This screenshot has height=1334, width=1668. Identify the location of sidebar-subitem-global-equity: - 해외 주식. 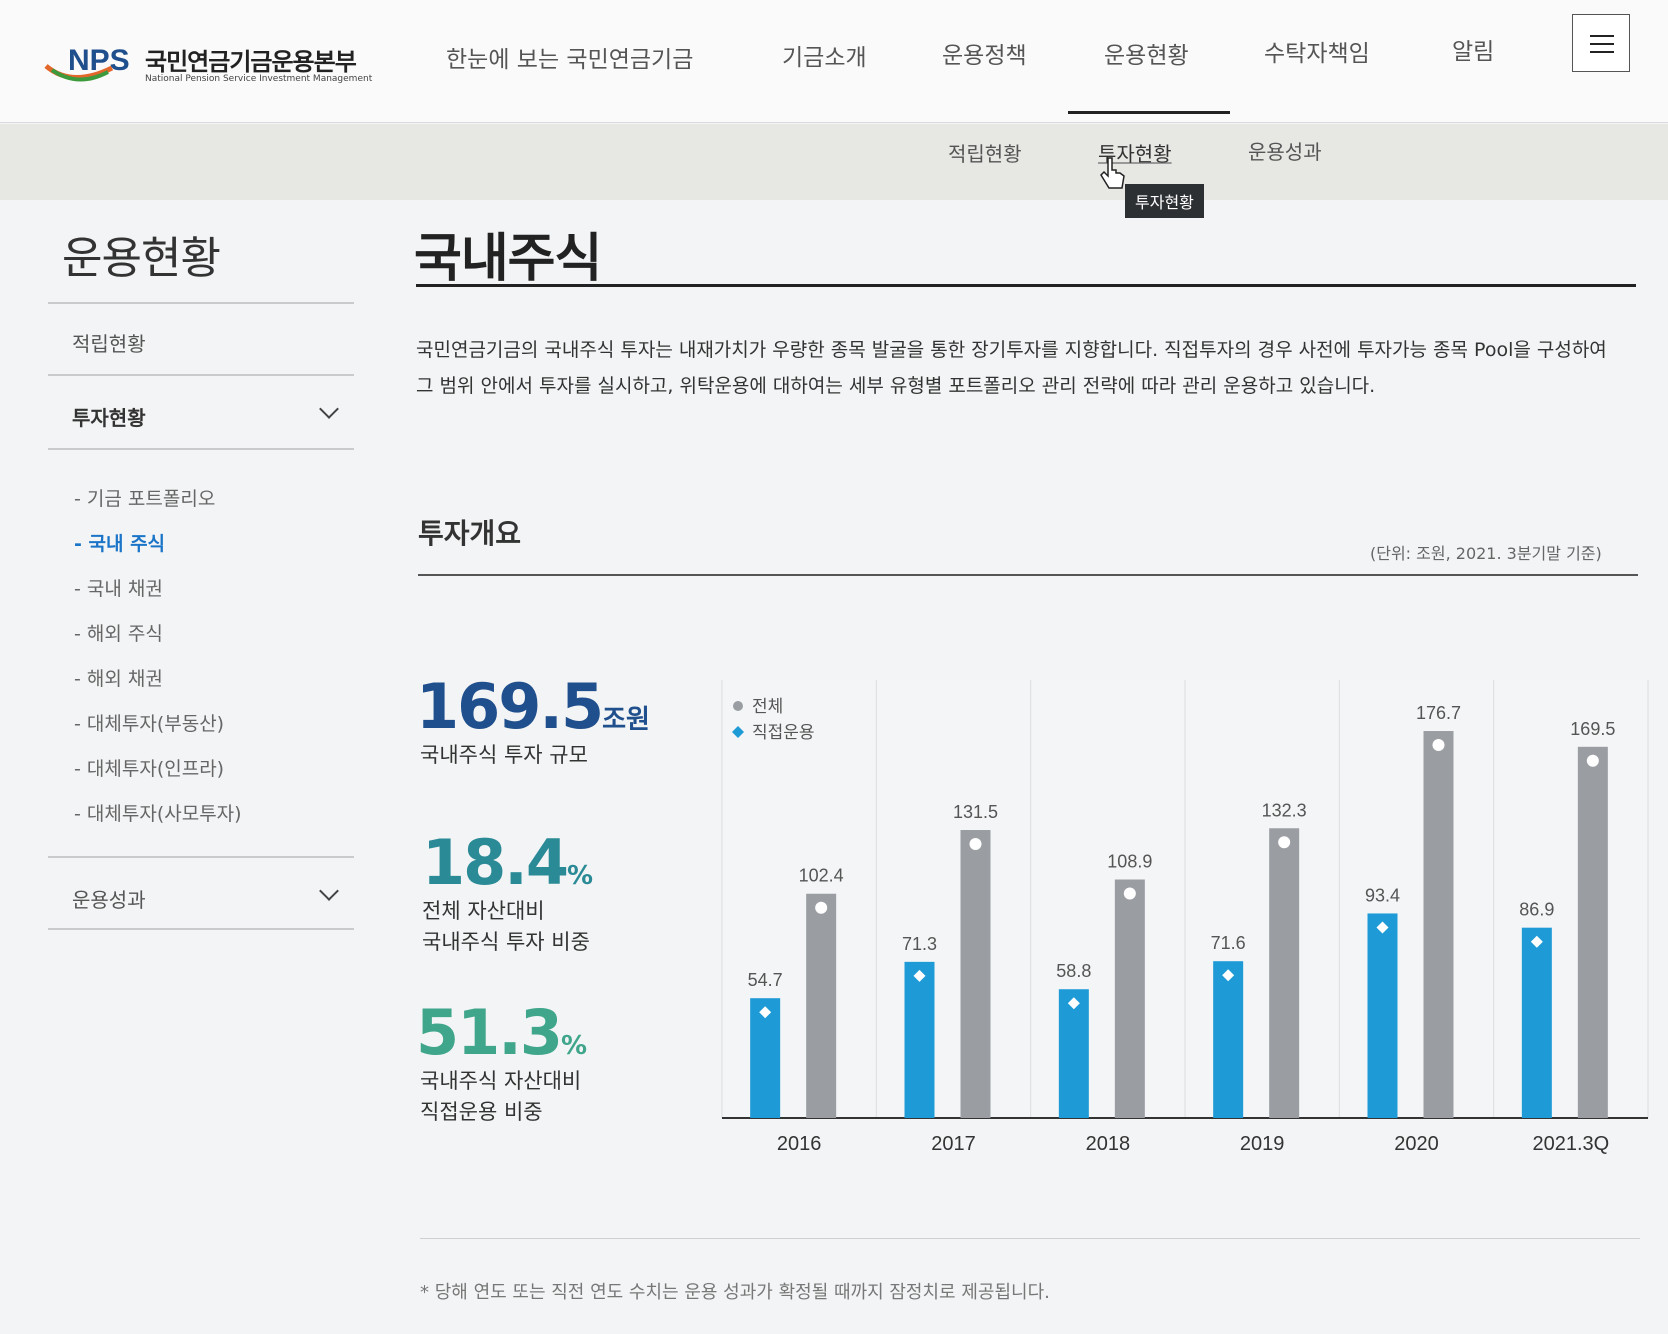
(118, 632).